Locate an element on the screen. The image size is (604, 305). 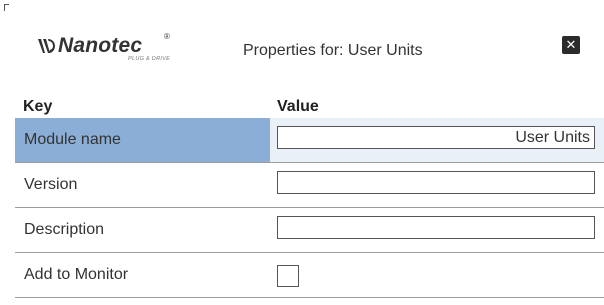
close-icon: ✕ is located at coordinates (571, 44).